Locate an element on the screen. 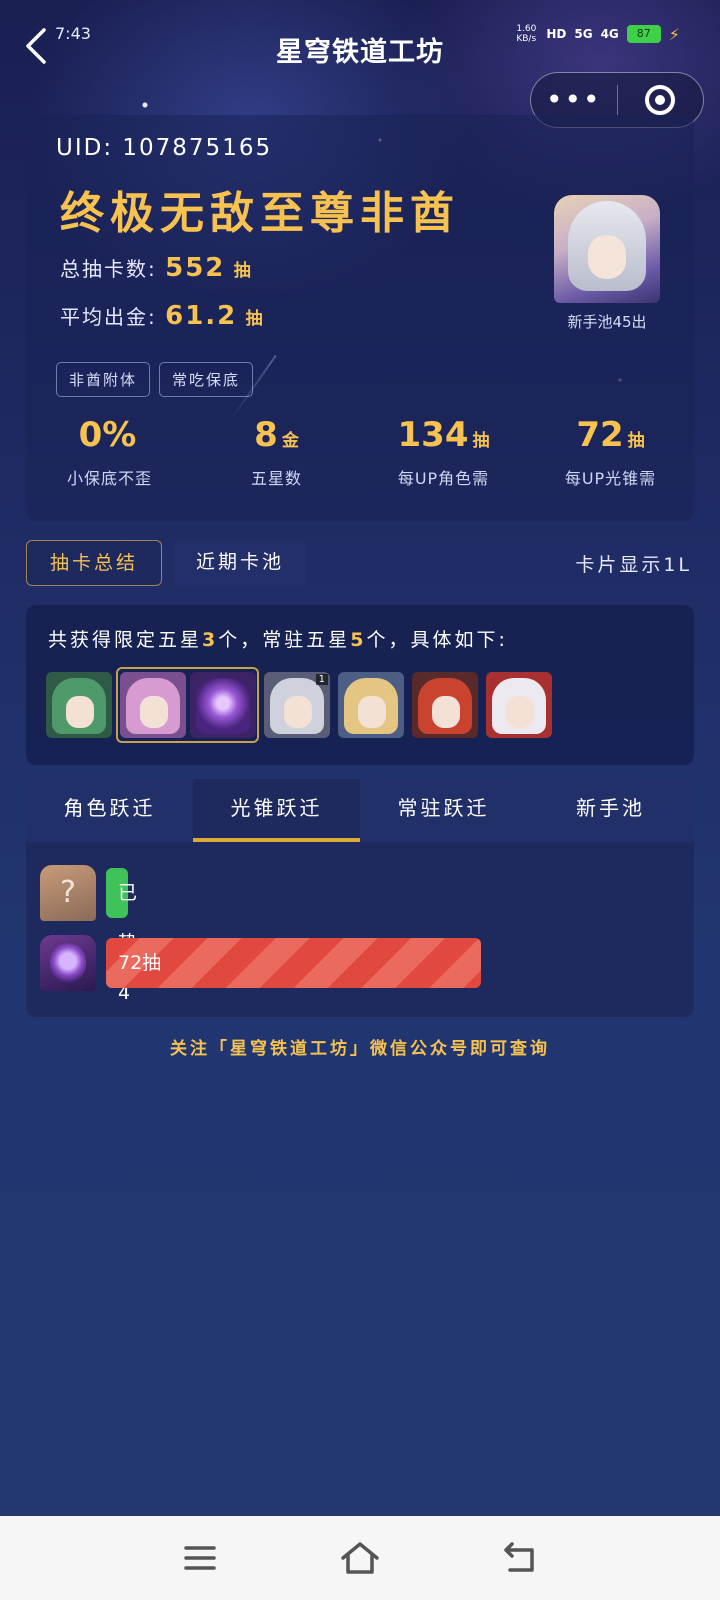 Image resolution: width=720 pixels, height=1600 pixels. tag-list: 非酋附体 常吃保底 is located at coordinates (155, 379).